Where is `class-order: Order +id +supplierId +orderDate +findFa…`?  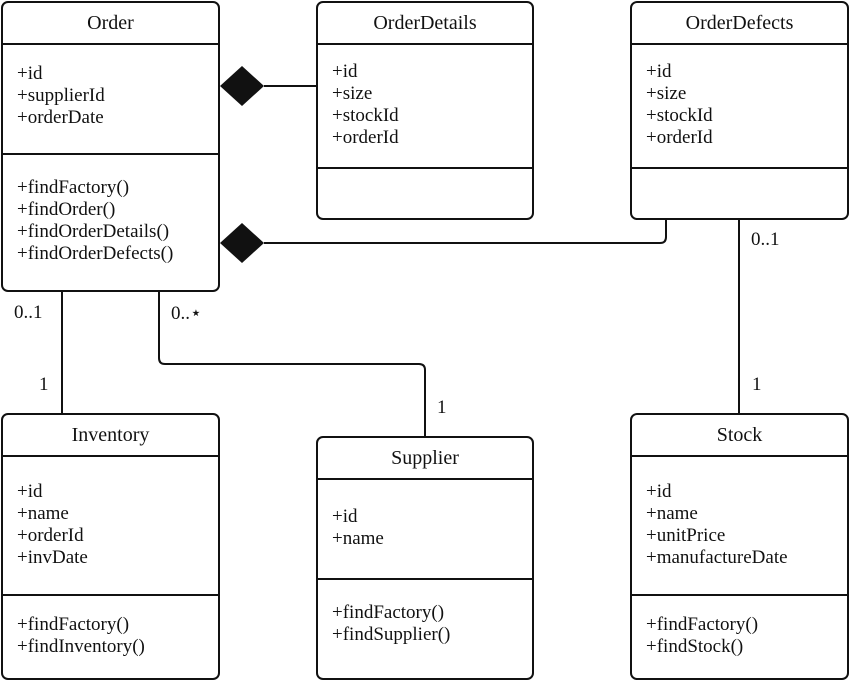 class-order: Order +id +supplierId +orderDate +findFa… is located at coordinates (110, 146).